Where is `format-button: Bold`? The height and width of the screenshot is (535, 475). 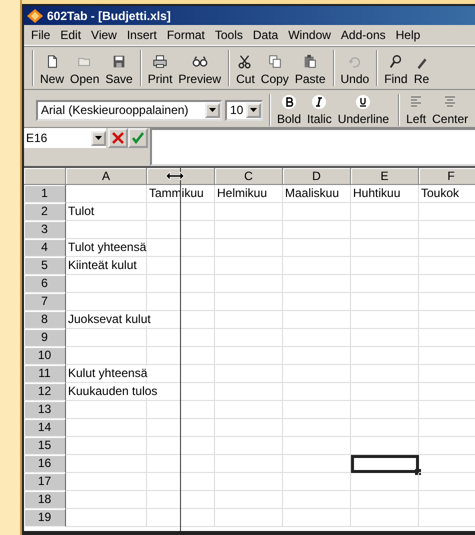
format-button: Bold is located at coordinates (289, 110).